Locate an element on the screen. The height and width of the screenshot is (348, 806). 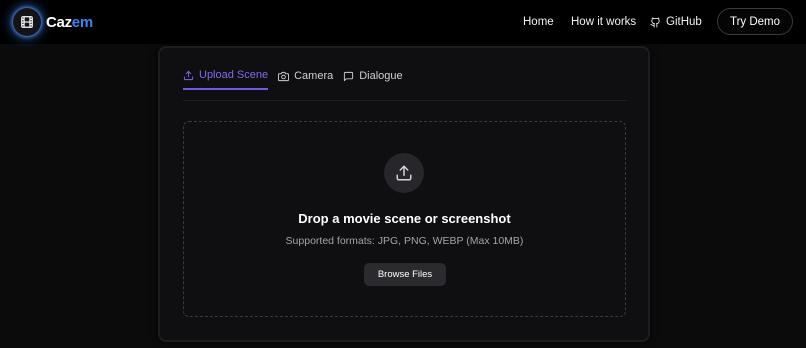
github-icon is located at coordinates (655, 22).